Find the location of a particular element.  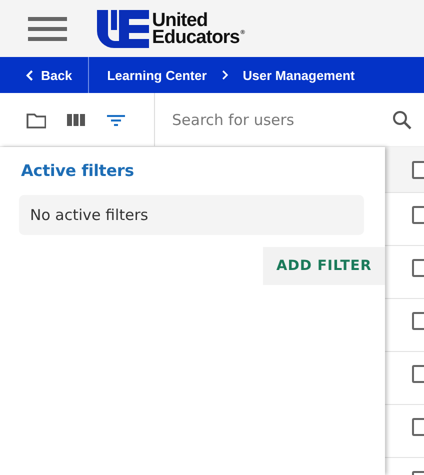

breadcrumb-link: User Management is located at coordinates (298, 75).